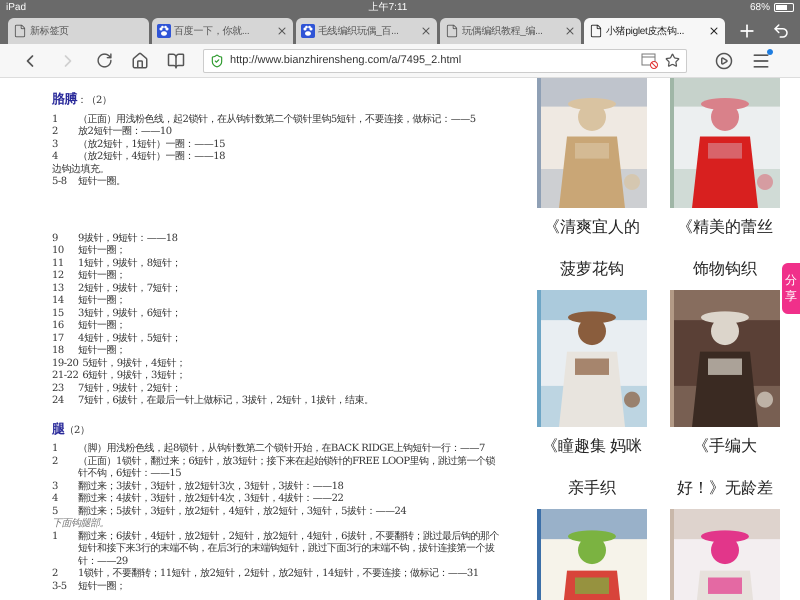 This screenshot has width=800, height=600. What do you see at coordinates (151, 157) in the screenshot?
I see `instruction-text: （放2短针，4短针）一圈：——18` at bounding box center [151, 157].